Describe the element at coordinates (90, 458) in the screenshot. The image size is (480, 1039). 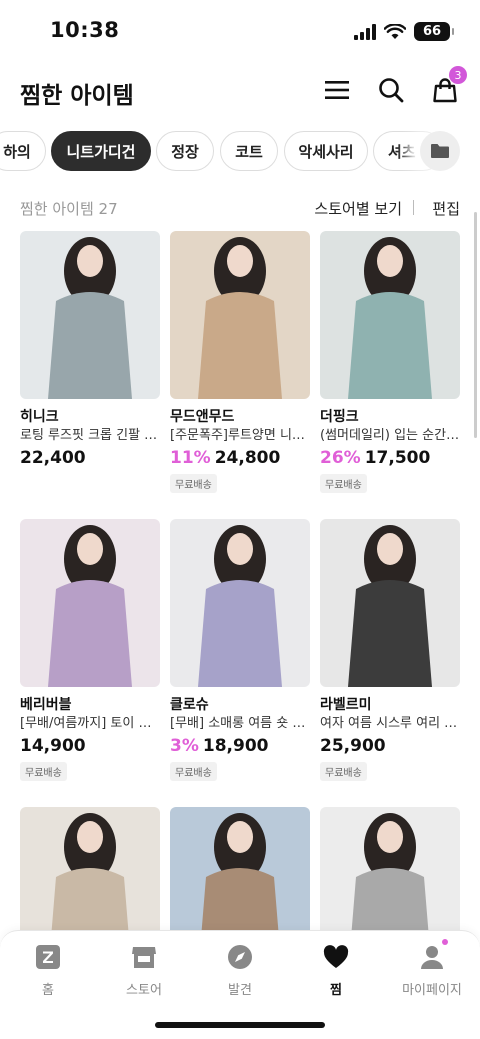
I see `price-line: 22,400` at that location.